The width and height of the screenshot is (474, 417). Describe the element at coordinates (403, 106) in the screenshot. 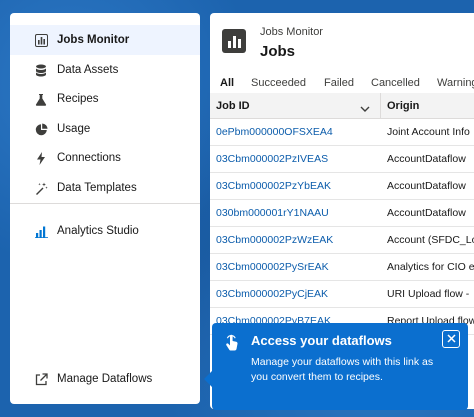

I see `column-header-origin: Origin` at that location.